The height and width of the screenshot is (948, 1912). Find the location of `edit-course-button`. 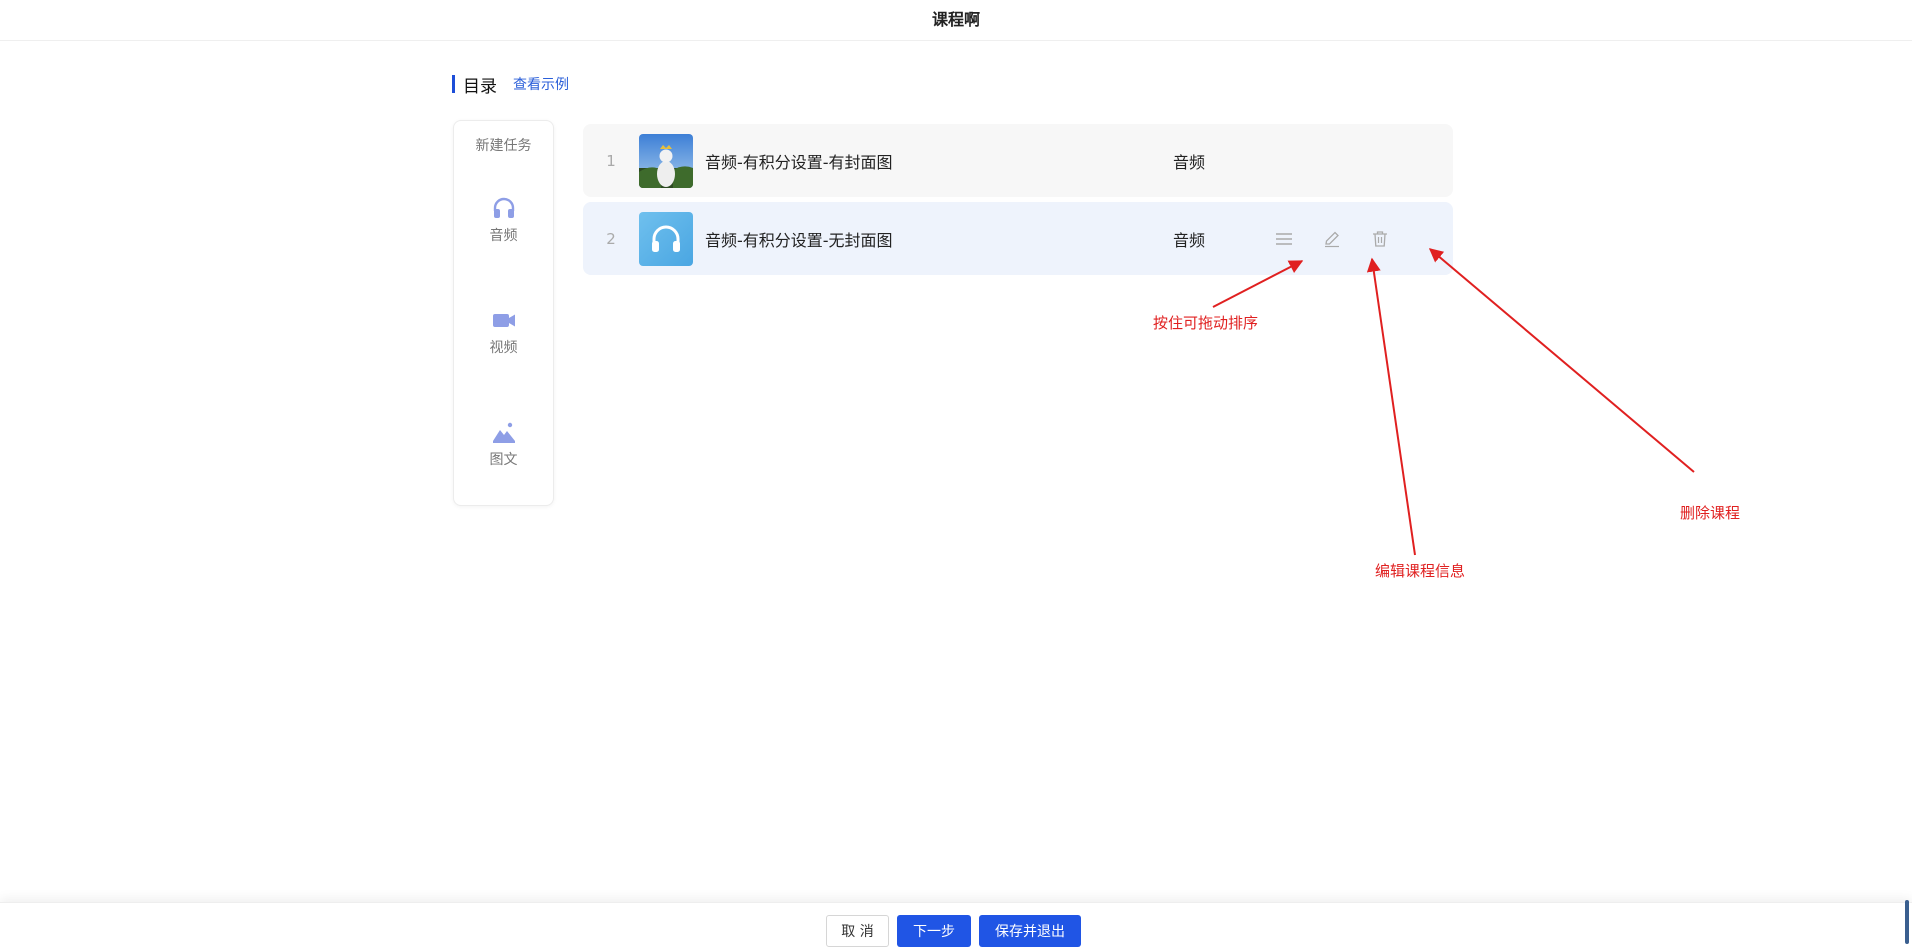

edit-course-button is located at coordinates (1332, 239).